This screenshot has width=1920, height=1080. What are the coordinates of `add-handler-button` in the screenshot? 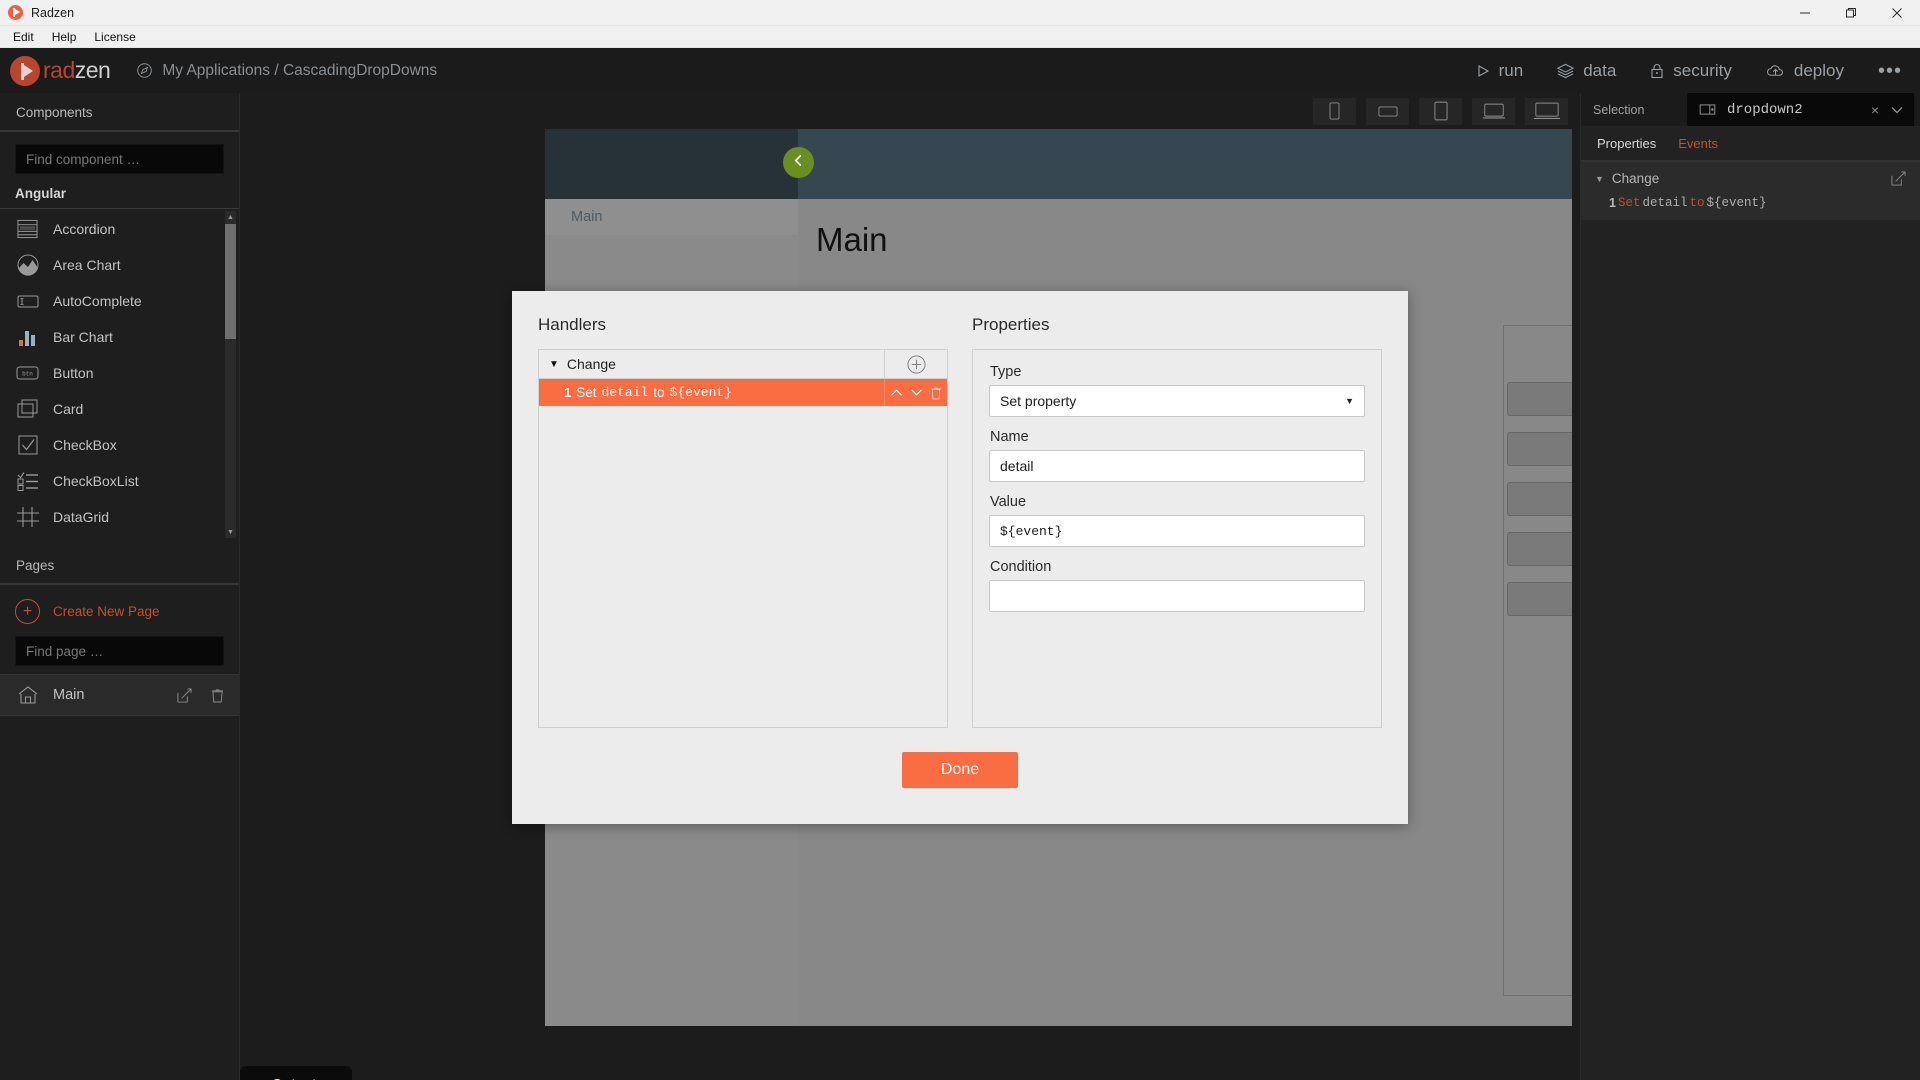 It's located at (915, 364).